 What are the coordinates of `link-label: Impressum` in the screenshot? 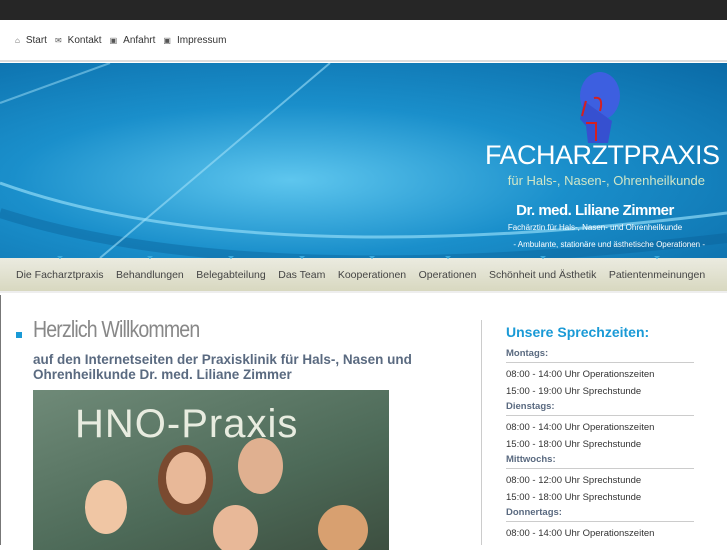 It's located at (201, 40).